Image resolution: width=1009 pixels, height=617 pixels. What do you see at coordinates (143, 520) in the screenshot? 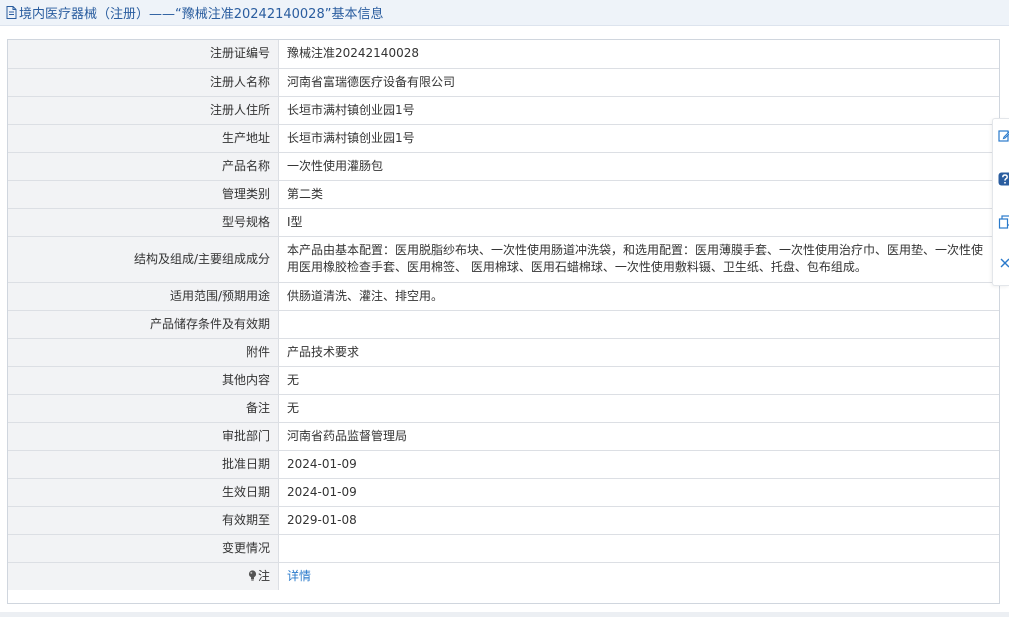
I see `row-label: 有效期至` at bounding box center [143, 520].